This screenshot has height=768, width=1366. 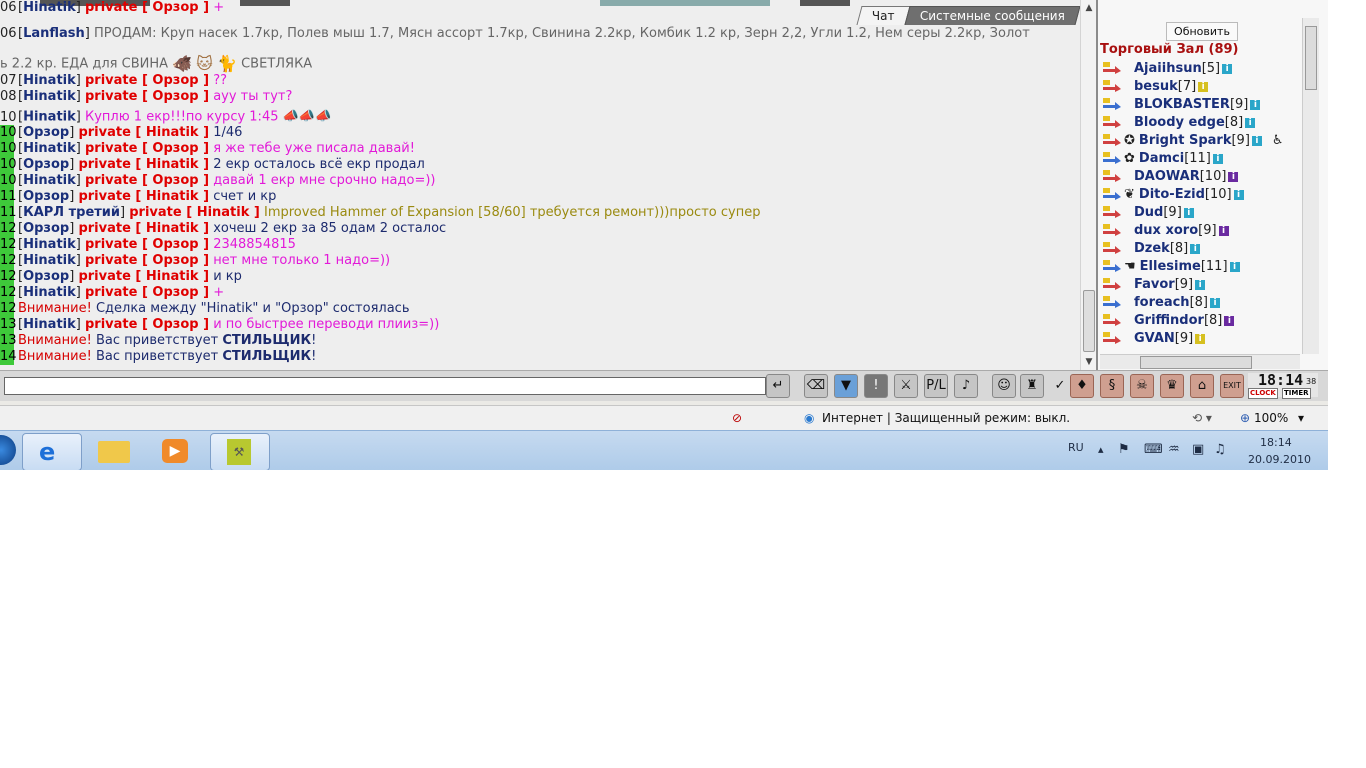 What do you see at coordinates (1166, 230) in the screenshot?
I see `user-name: dux xoro` at bounding box center [1166, 230].